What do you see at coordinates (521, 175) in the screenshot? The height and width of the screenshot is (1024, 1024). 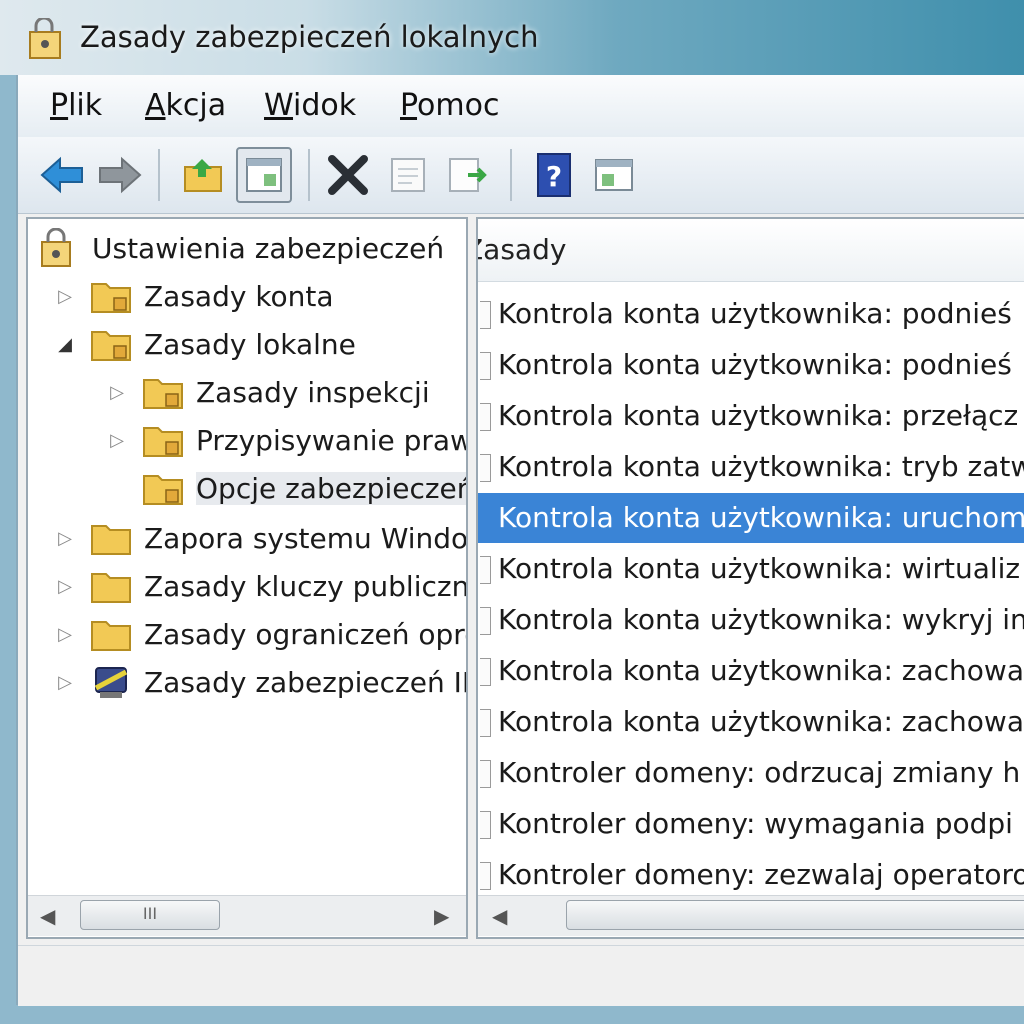 I see `toolbar: ?` at bounding box center [521, 175].